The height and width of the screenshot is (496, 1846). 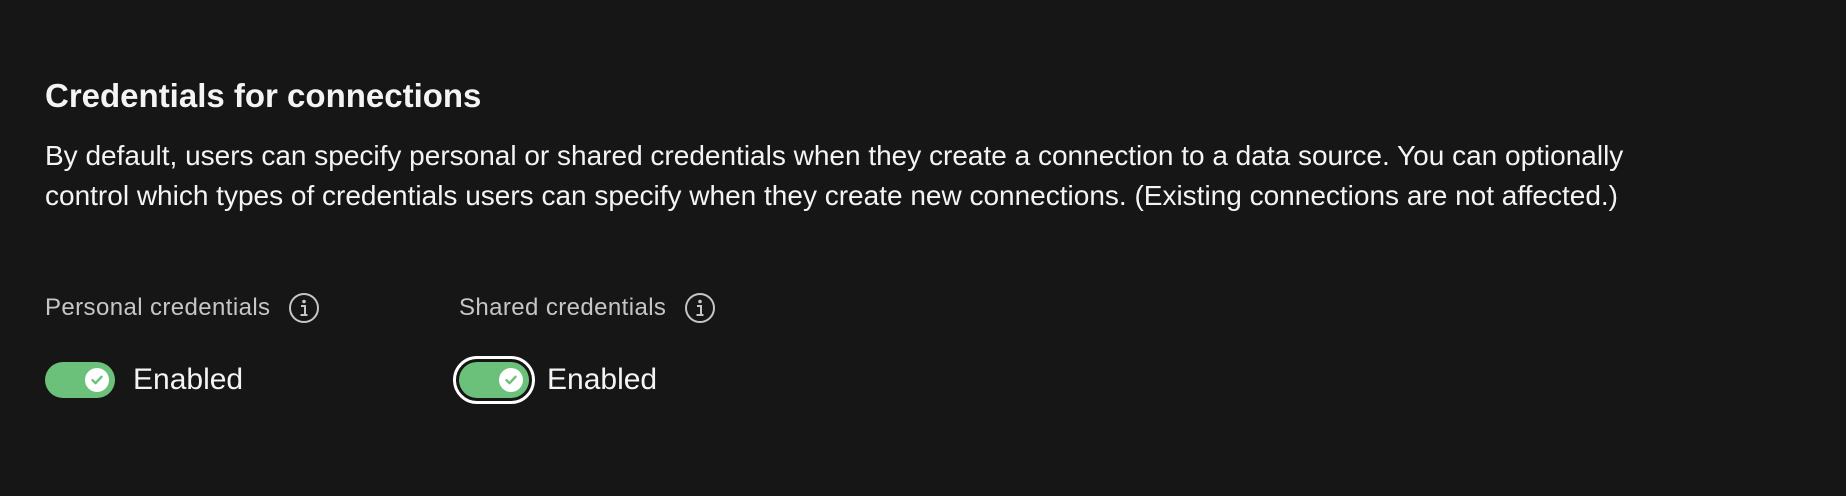 I want to click on personal-credentials-toggle-row: Enabled, so click(x=144, y=380).